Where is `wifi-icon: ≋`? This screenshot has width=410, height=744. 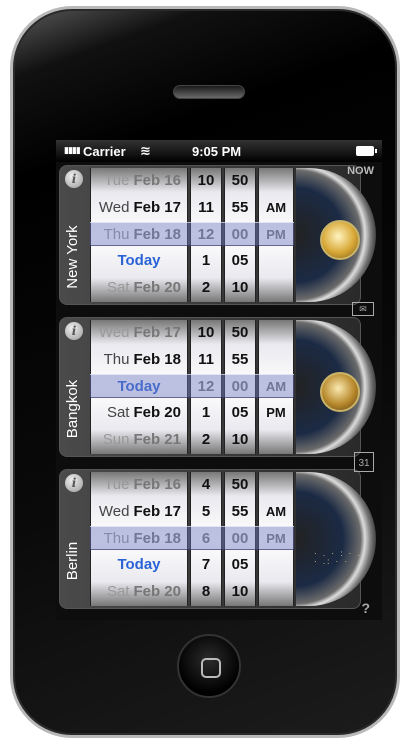 wifi-icon: ≋ is located at coordinates (145, 150).